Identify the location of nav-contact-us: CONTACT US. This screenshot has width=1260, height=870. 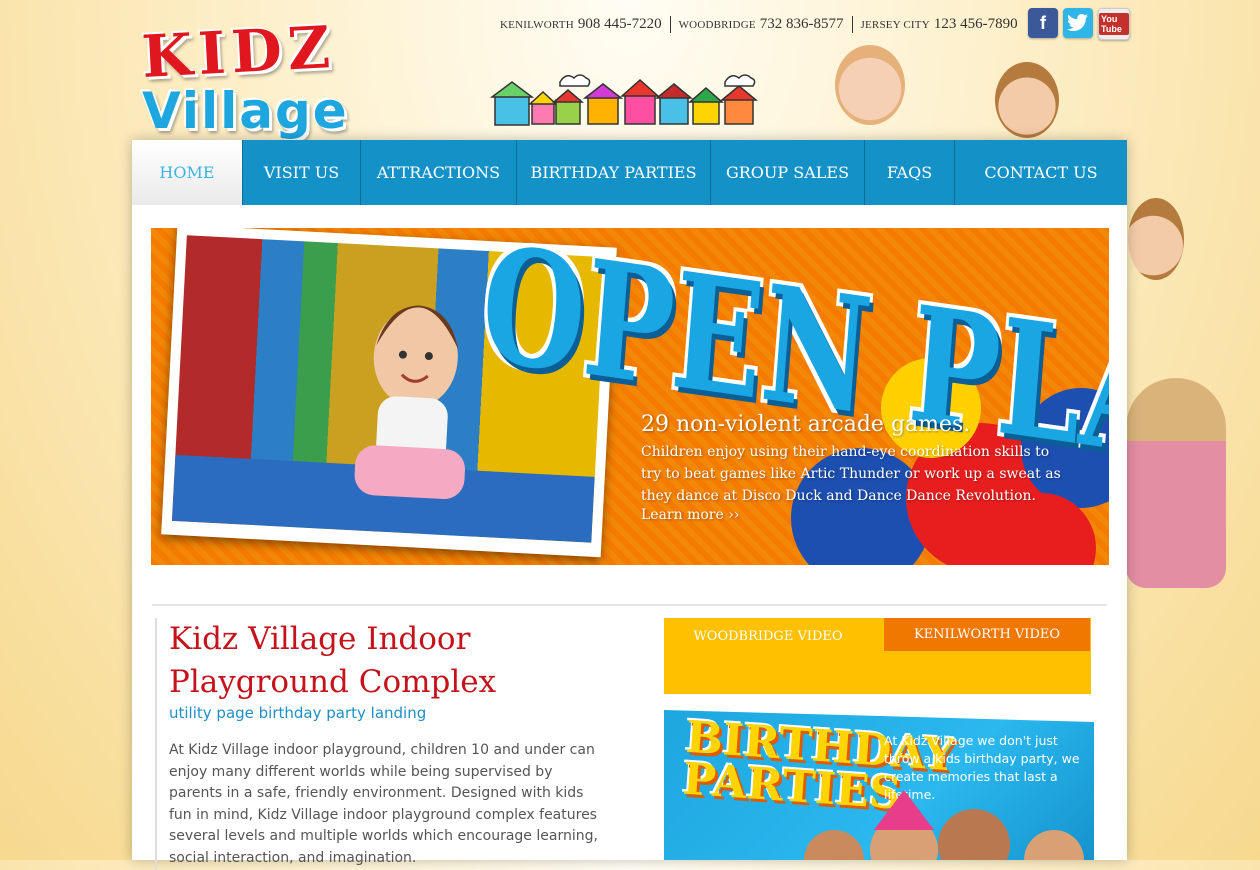
(1041, 172).